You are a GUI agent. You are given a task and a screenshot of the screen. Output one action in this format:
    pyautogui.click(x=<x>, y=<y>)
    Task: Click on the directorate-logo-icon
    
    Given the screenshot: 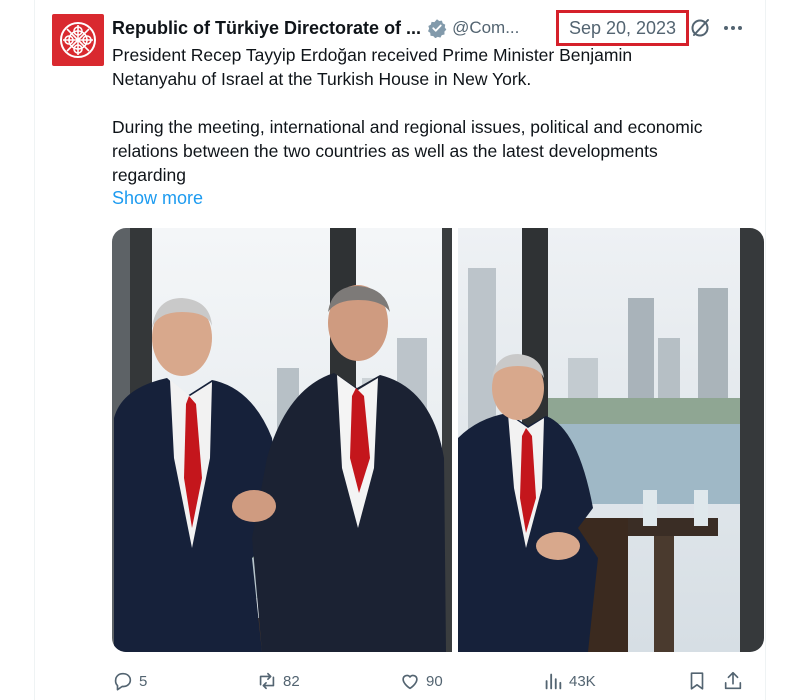 What is the action you would take?
    pyautogui.click(x=78, y=40)
    